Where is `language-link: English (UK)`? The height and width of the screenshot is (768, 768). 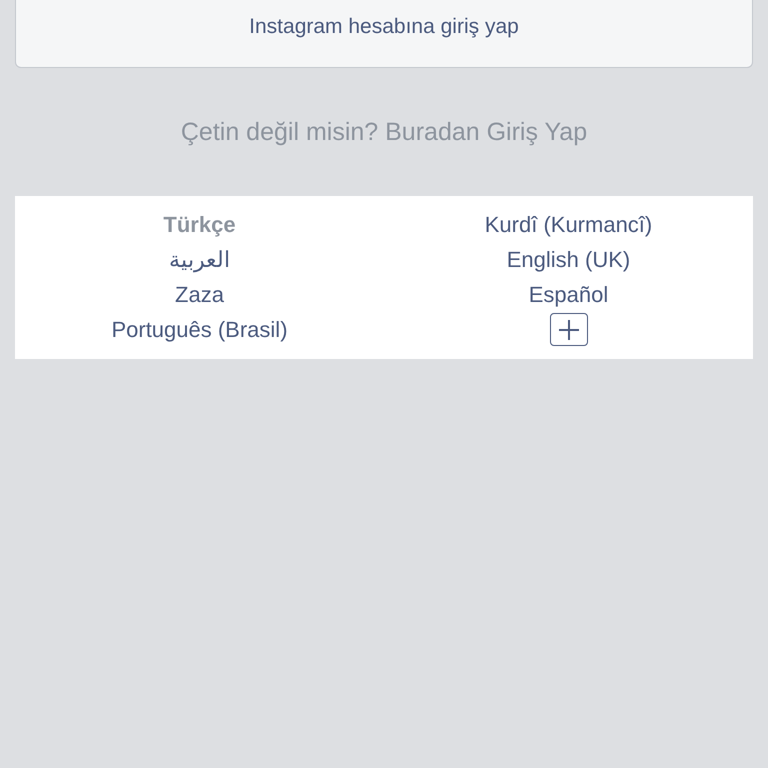
language-link: English (UK) is located at coordinates (568, 259).